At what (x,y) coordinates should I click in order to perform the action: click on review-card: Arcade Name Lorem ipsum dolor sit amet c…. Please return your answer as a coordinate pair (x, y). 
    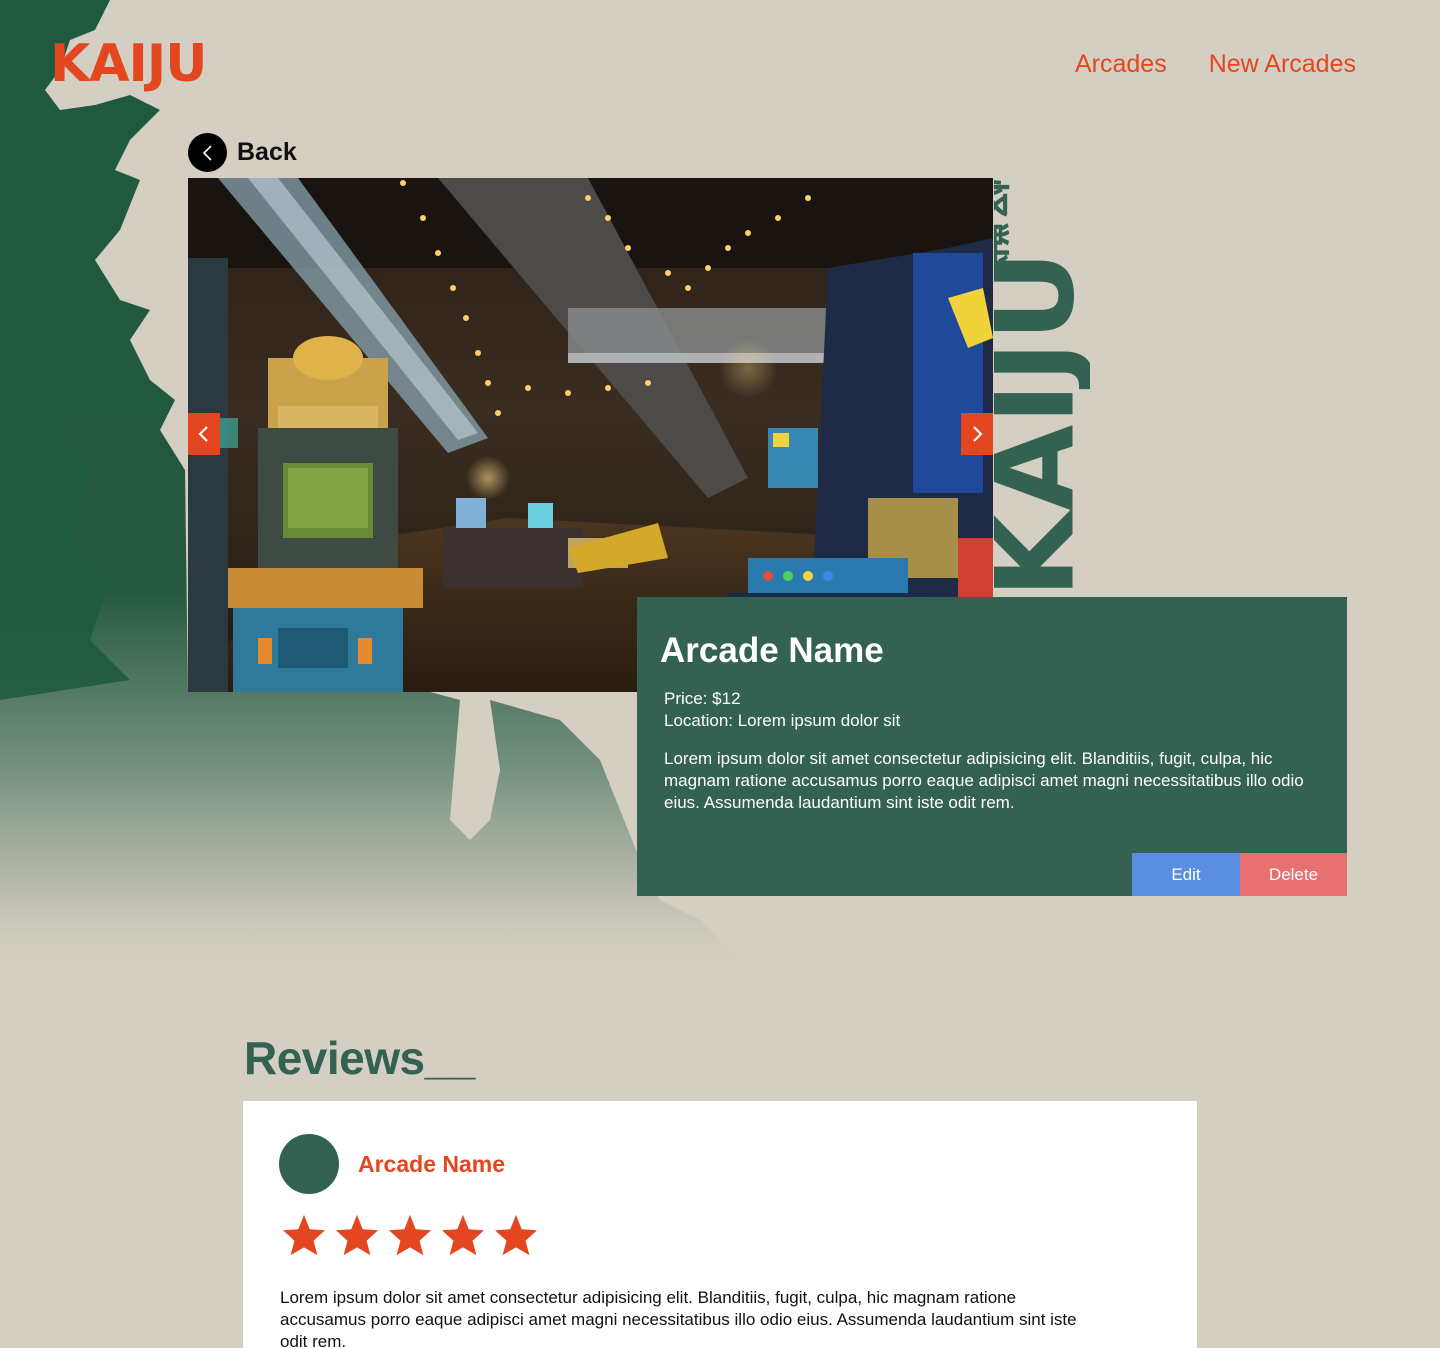
    Looking at the image, I should click on (720, 1224).